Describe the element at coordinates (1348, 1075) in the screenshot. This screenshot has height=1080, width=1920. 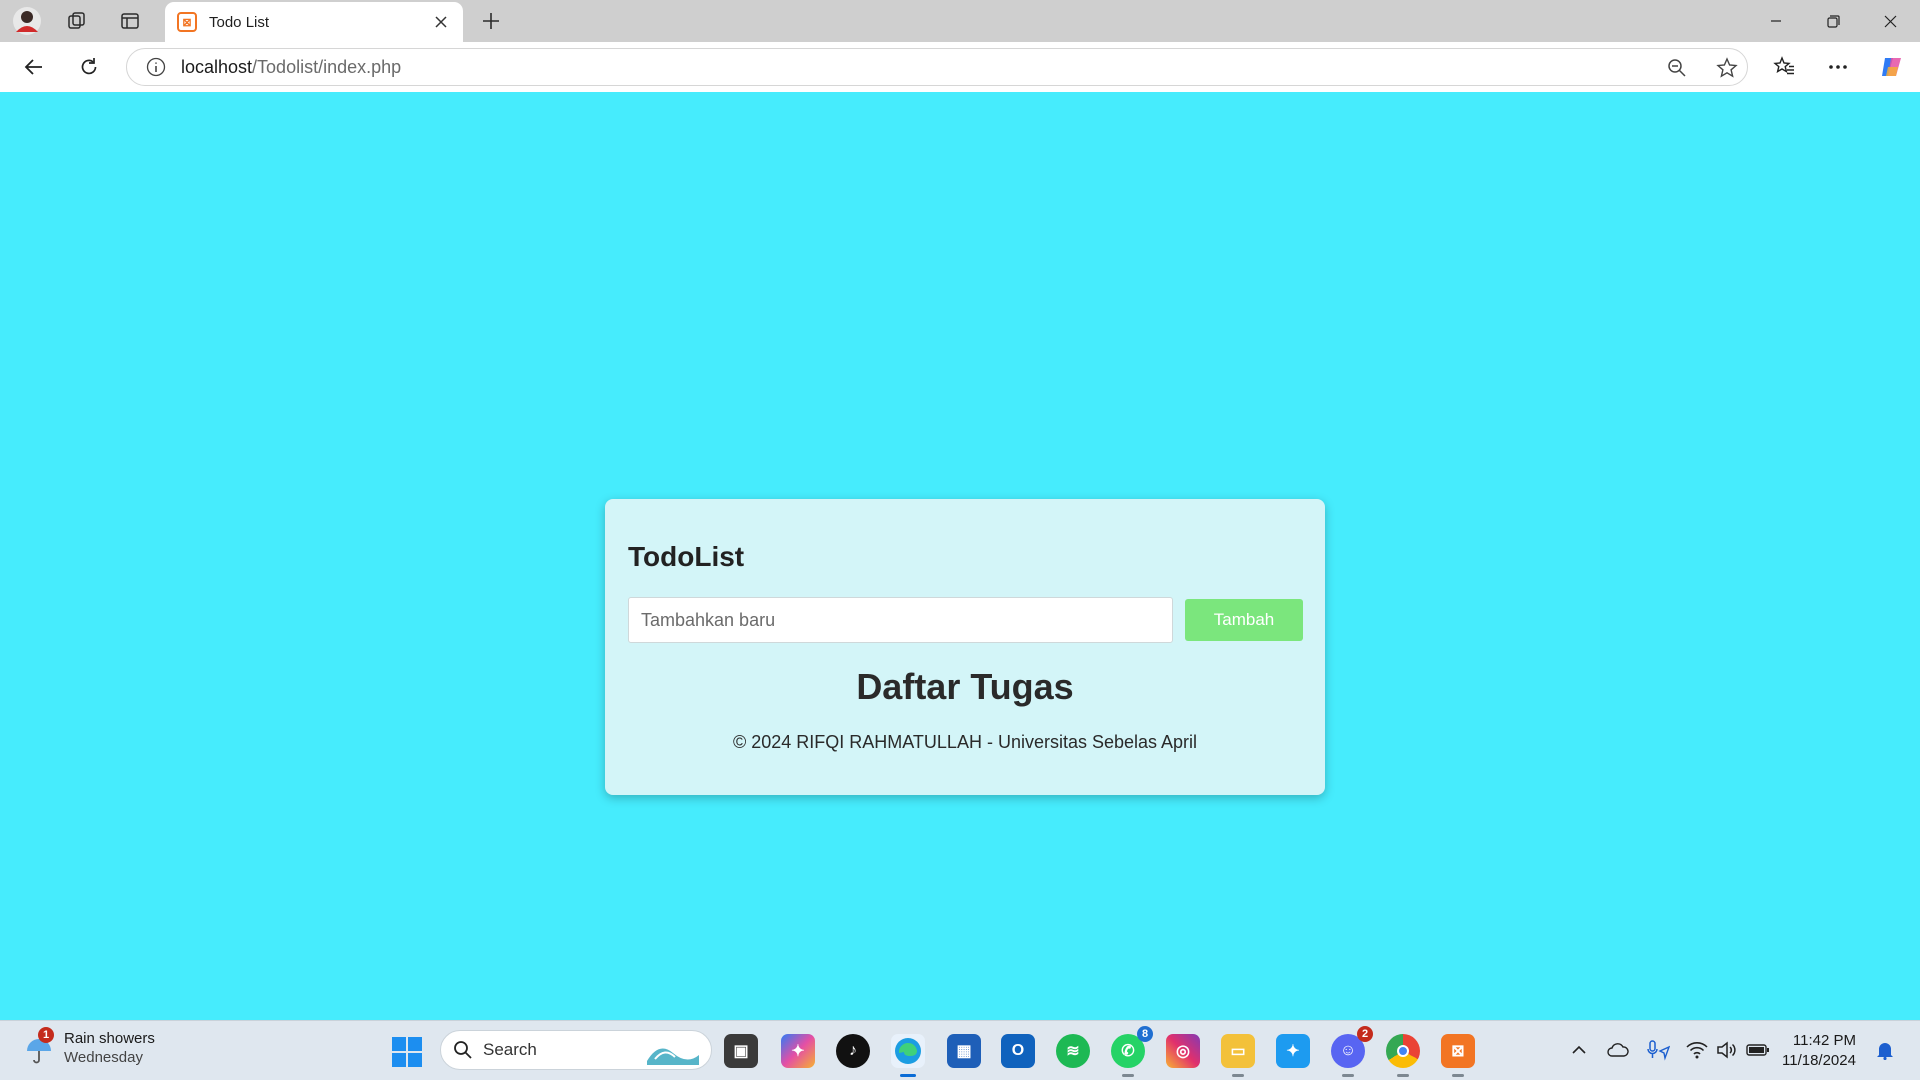
I see `discord-running-indicator` at that location.